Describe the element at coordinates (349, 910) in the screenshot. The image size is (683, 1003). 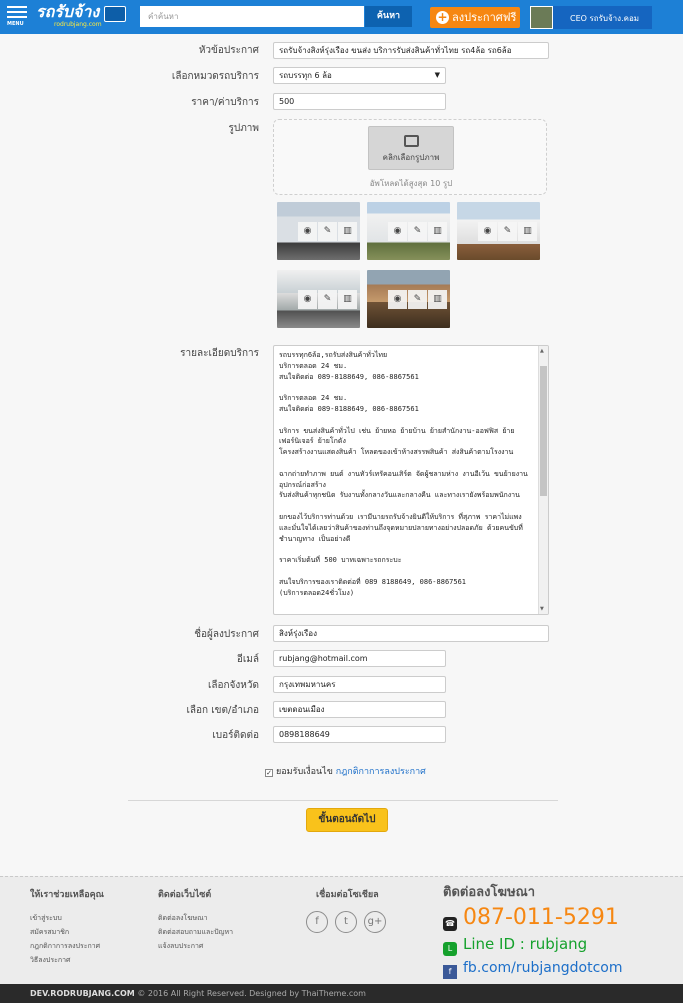
I see `footer-social: เชื่อมต่อโซเชียล f t g+` at that location.